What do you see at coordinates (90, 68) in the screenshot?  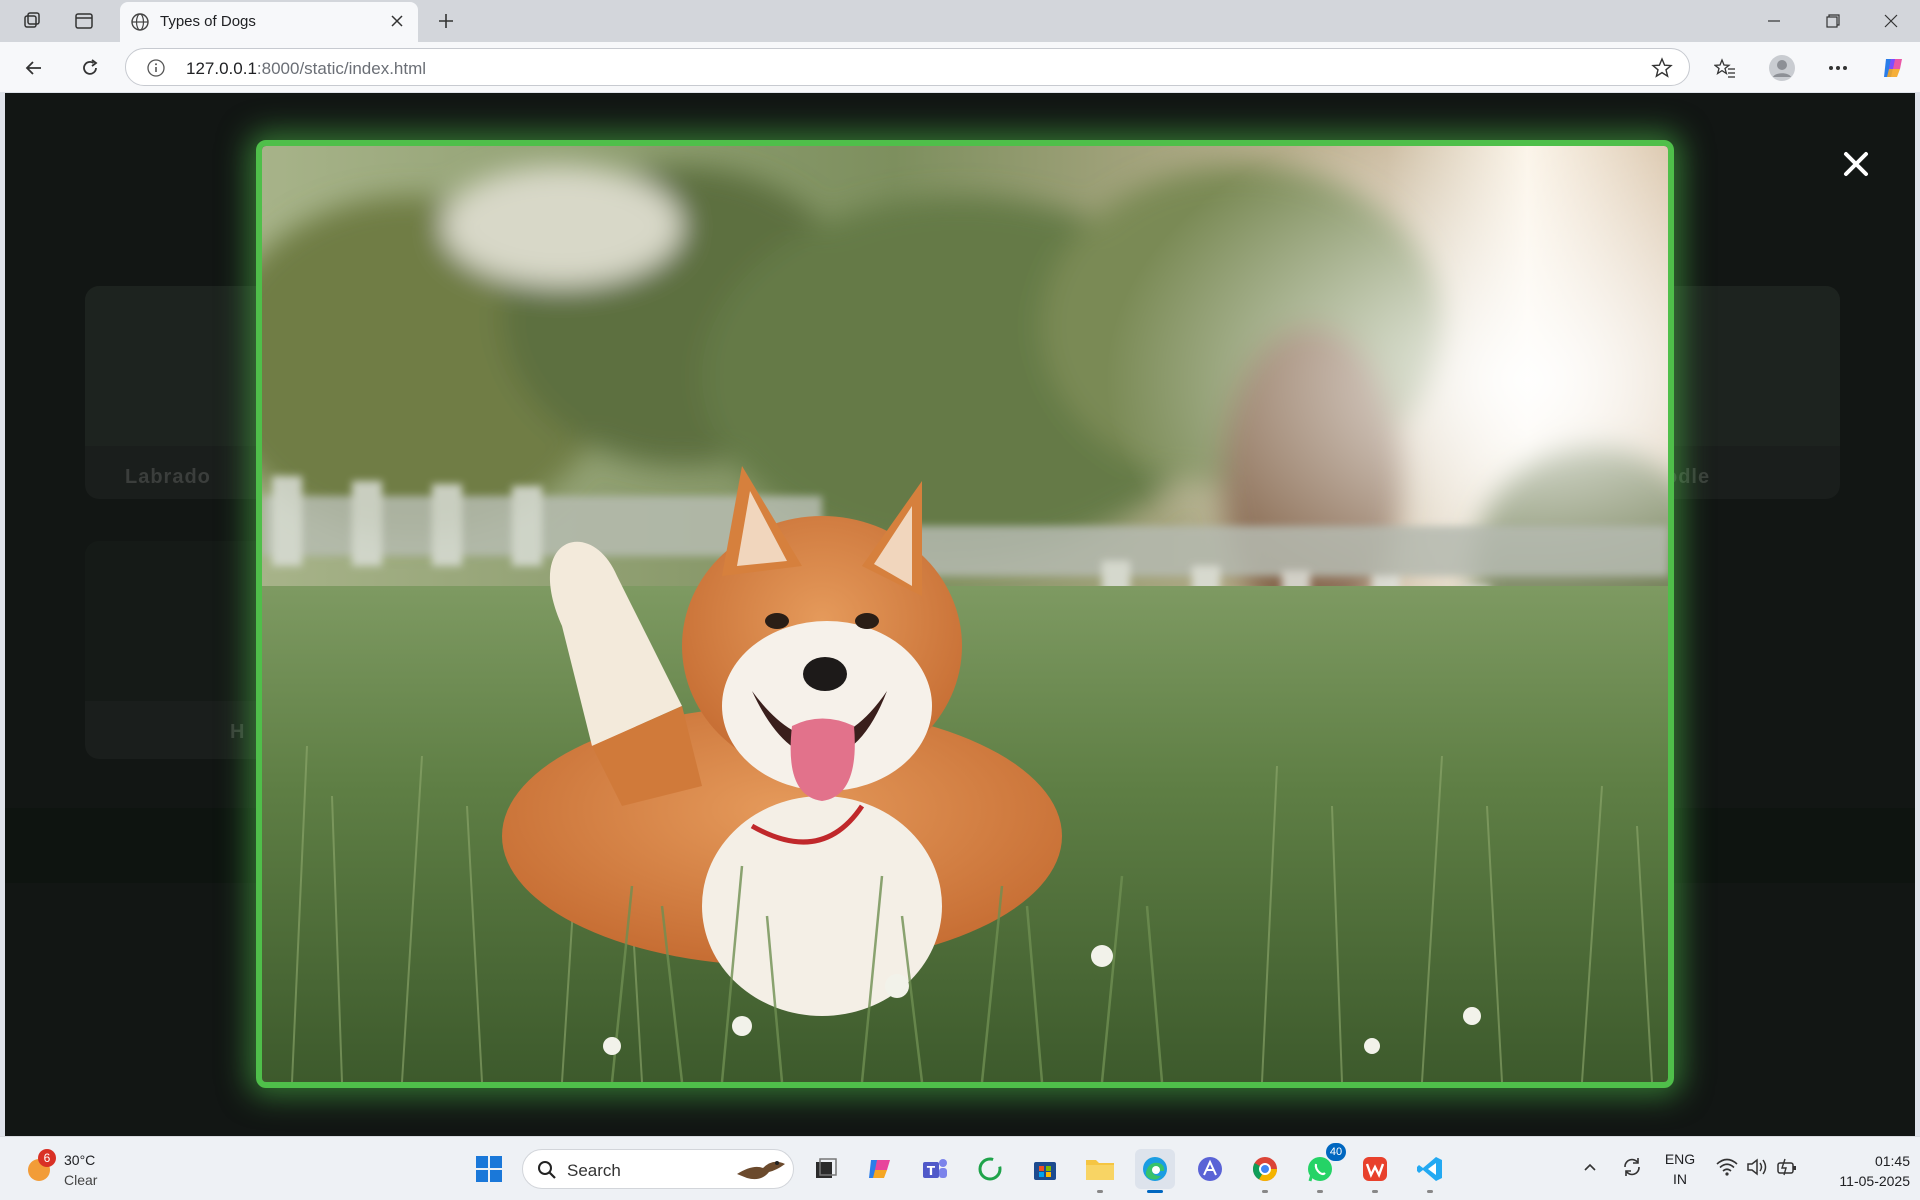 I see `refresh-button` at bounding box center [90, 68].